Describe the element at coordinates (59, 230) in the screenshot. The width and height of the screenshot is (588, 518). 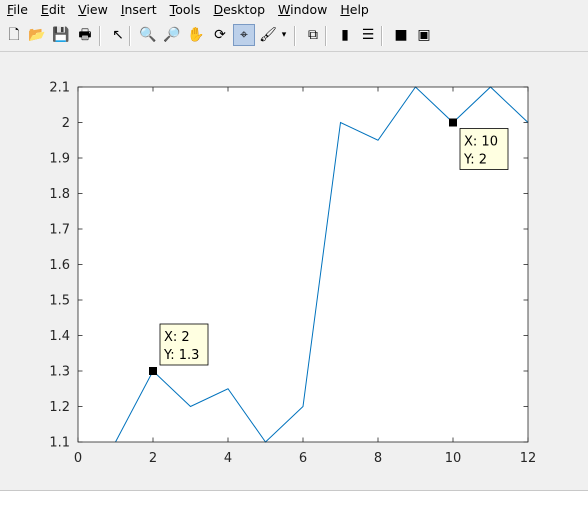
I see `y-tick-label: 1.7` at that location.